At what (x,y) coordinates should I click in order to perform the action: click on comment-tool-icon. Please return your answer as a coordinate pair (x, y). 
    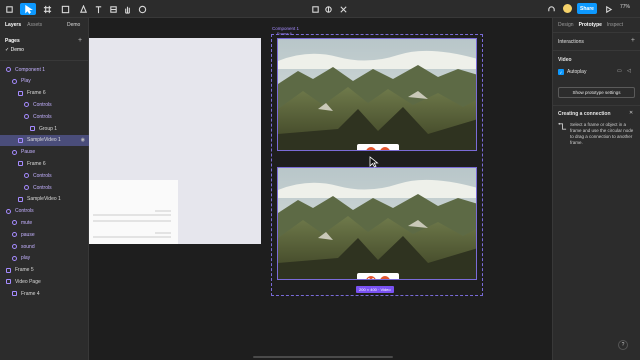
    Looking at the image, I should click on (142, 9).